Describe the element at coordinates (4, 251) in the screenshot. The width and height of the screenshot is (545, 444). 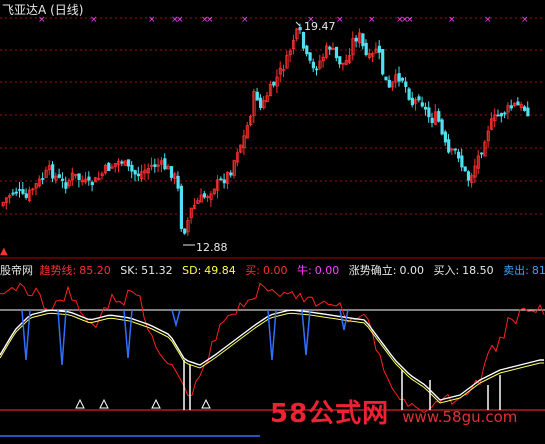
I see `indicator-left-marker: ▲` at that location.